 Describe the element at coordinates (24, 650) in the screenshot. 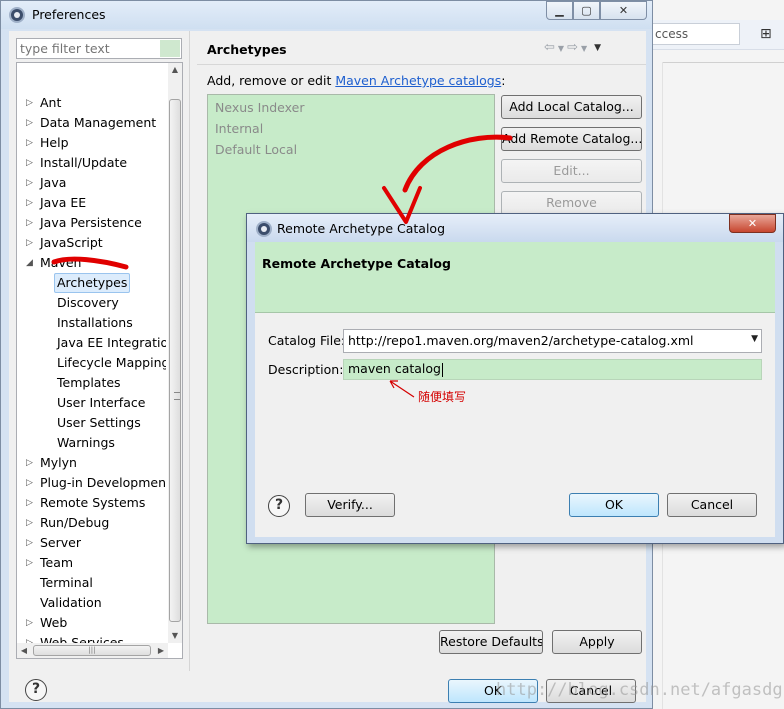

I see `scroll-left-icon: ◀` at that location.